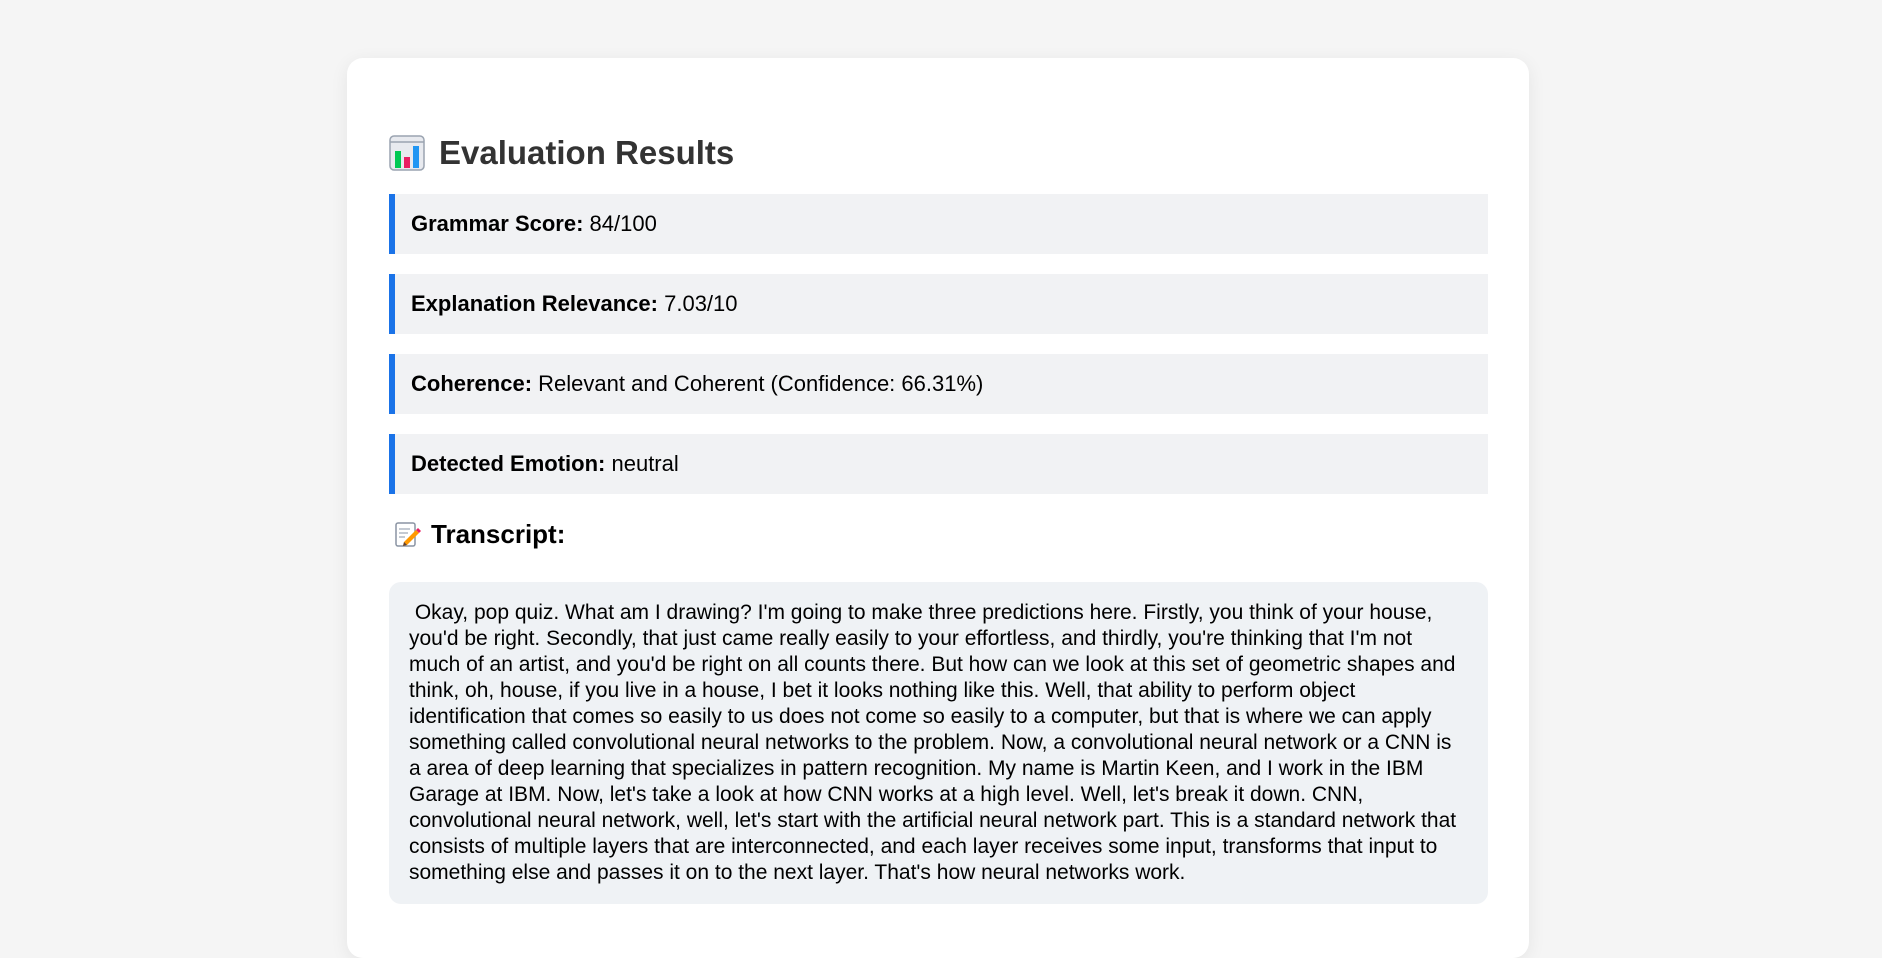  Describe the element at coordinates (407, 534) in the screenshot. I see `memo-icon` at that location.